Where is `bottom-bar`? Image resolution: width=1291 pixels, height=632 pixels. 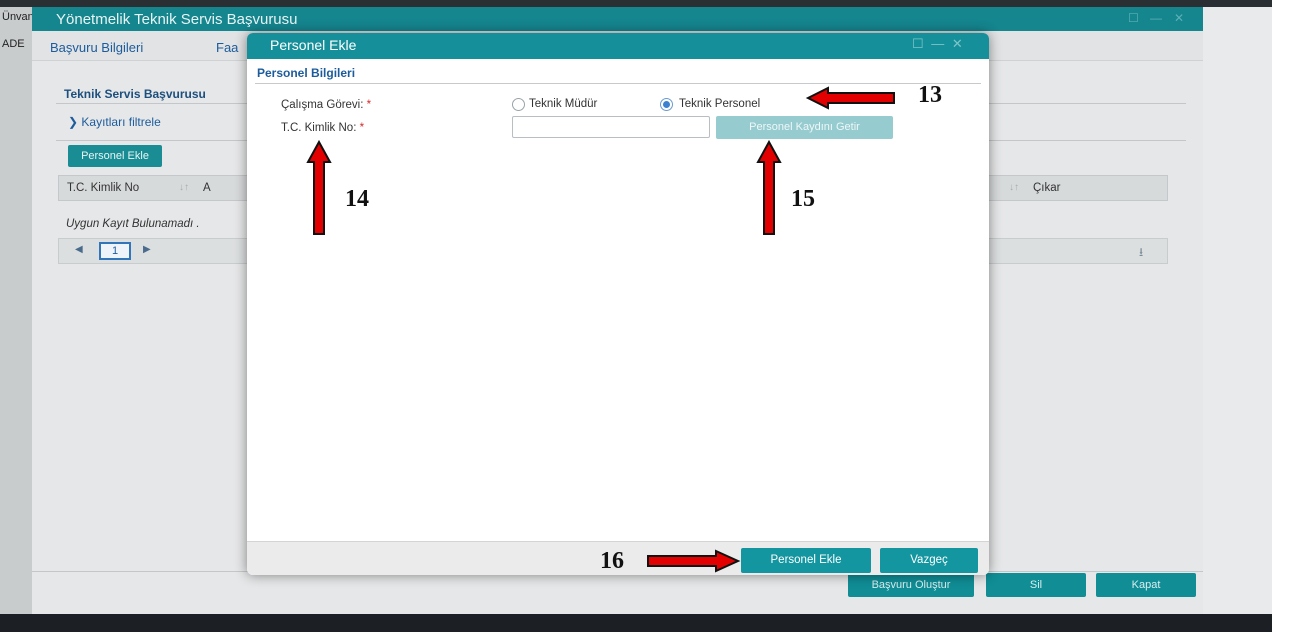 bottom-bar is located at coordinates (636, 623).